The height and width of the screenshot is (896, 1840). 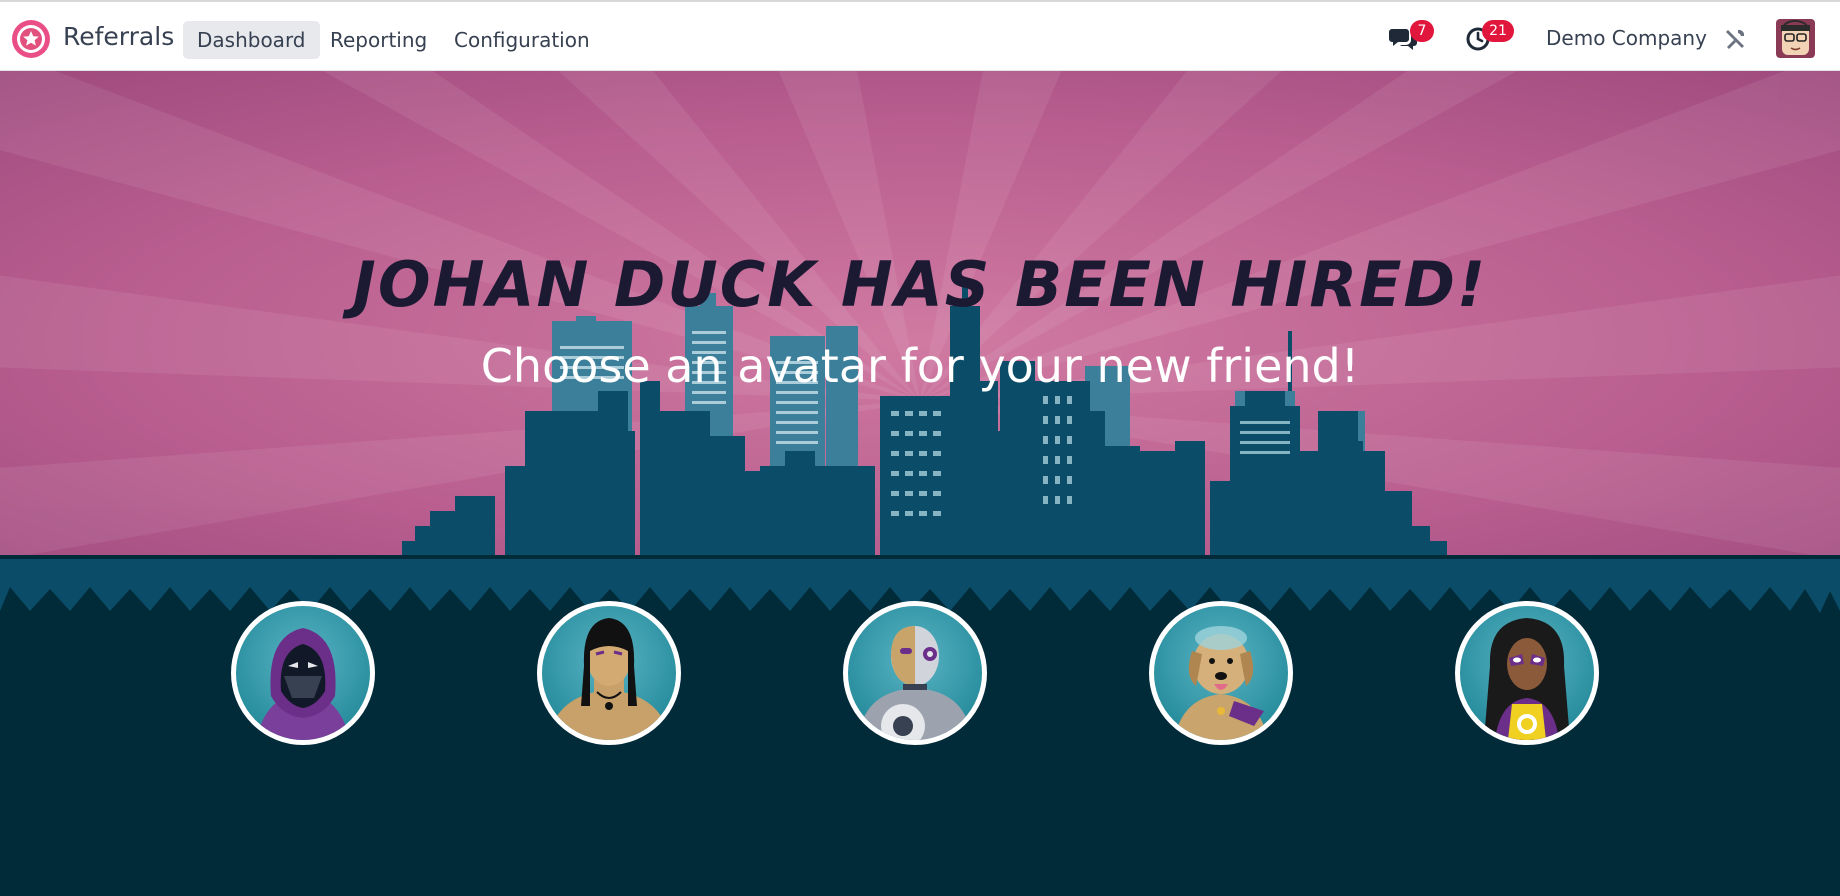 I want to click on hired-headline: Johan Duck has been hired!, so click(x=920, y=284).